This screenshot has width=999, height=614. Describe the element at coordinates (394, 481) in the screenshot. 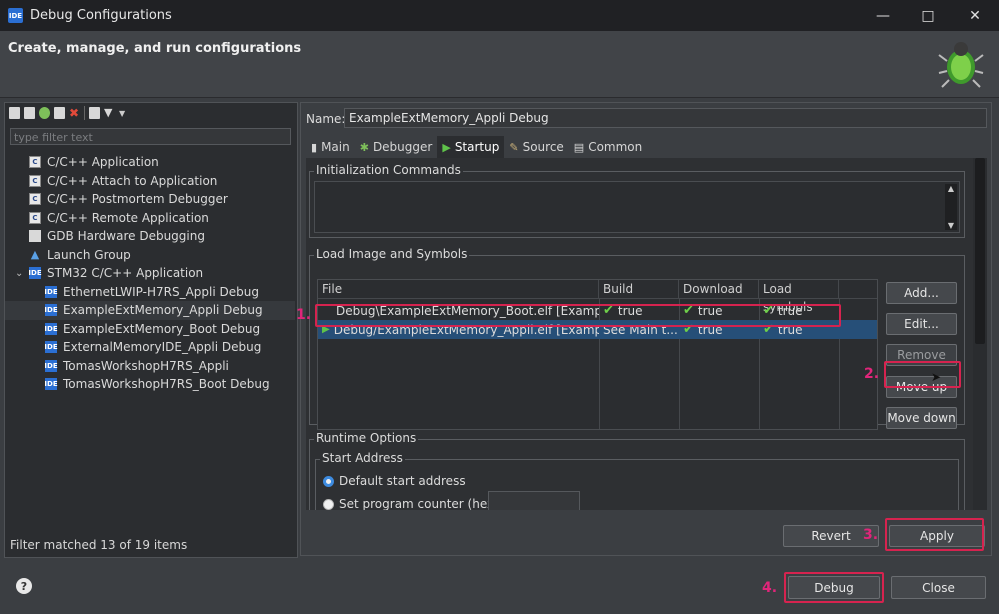

I see `default-start-radio-row: Default start address` at that location.